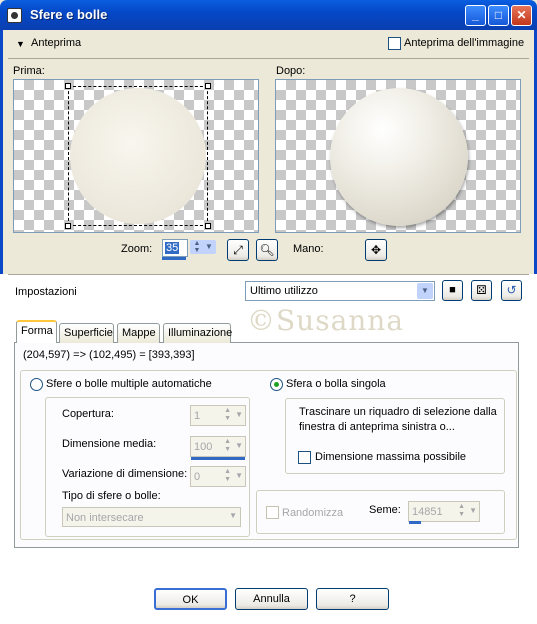  What do you see at coordinates (391, 457) in the screenshot?
I see `max-size-label: Dimensione massima possibile` at bounding box center [391, 457].